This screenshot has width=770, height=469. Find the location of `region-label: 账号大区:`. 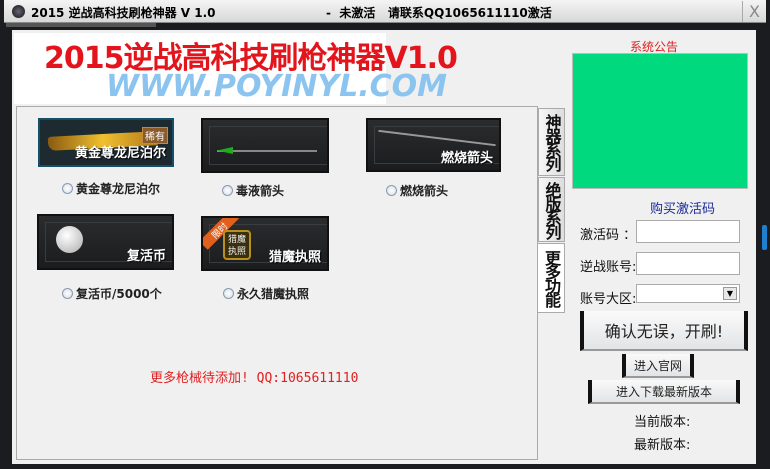

region-label: 账号大区: is located at coordinates (608, 299).